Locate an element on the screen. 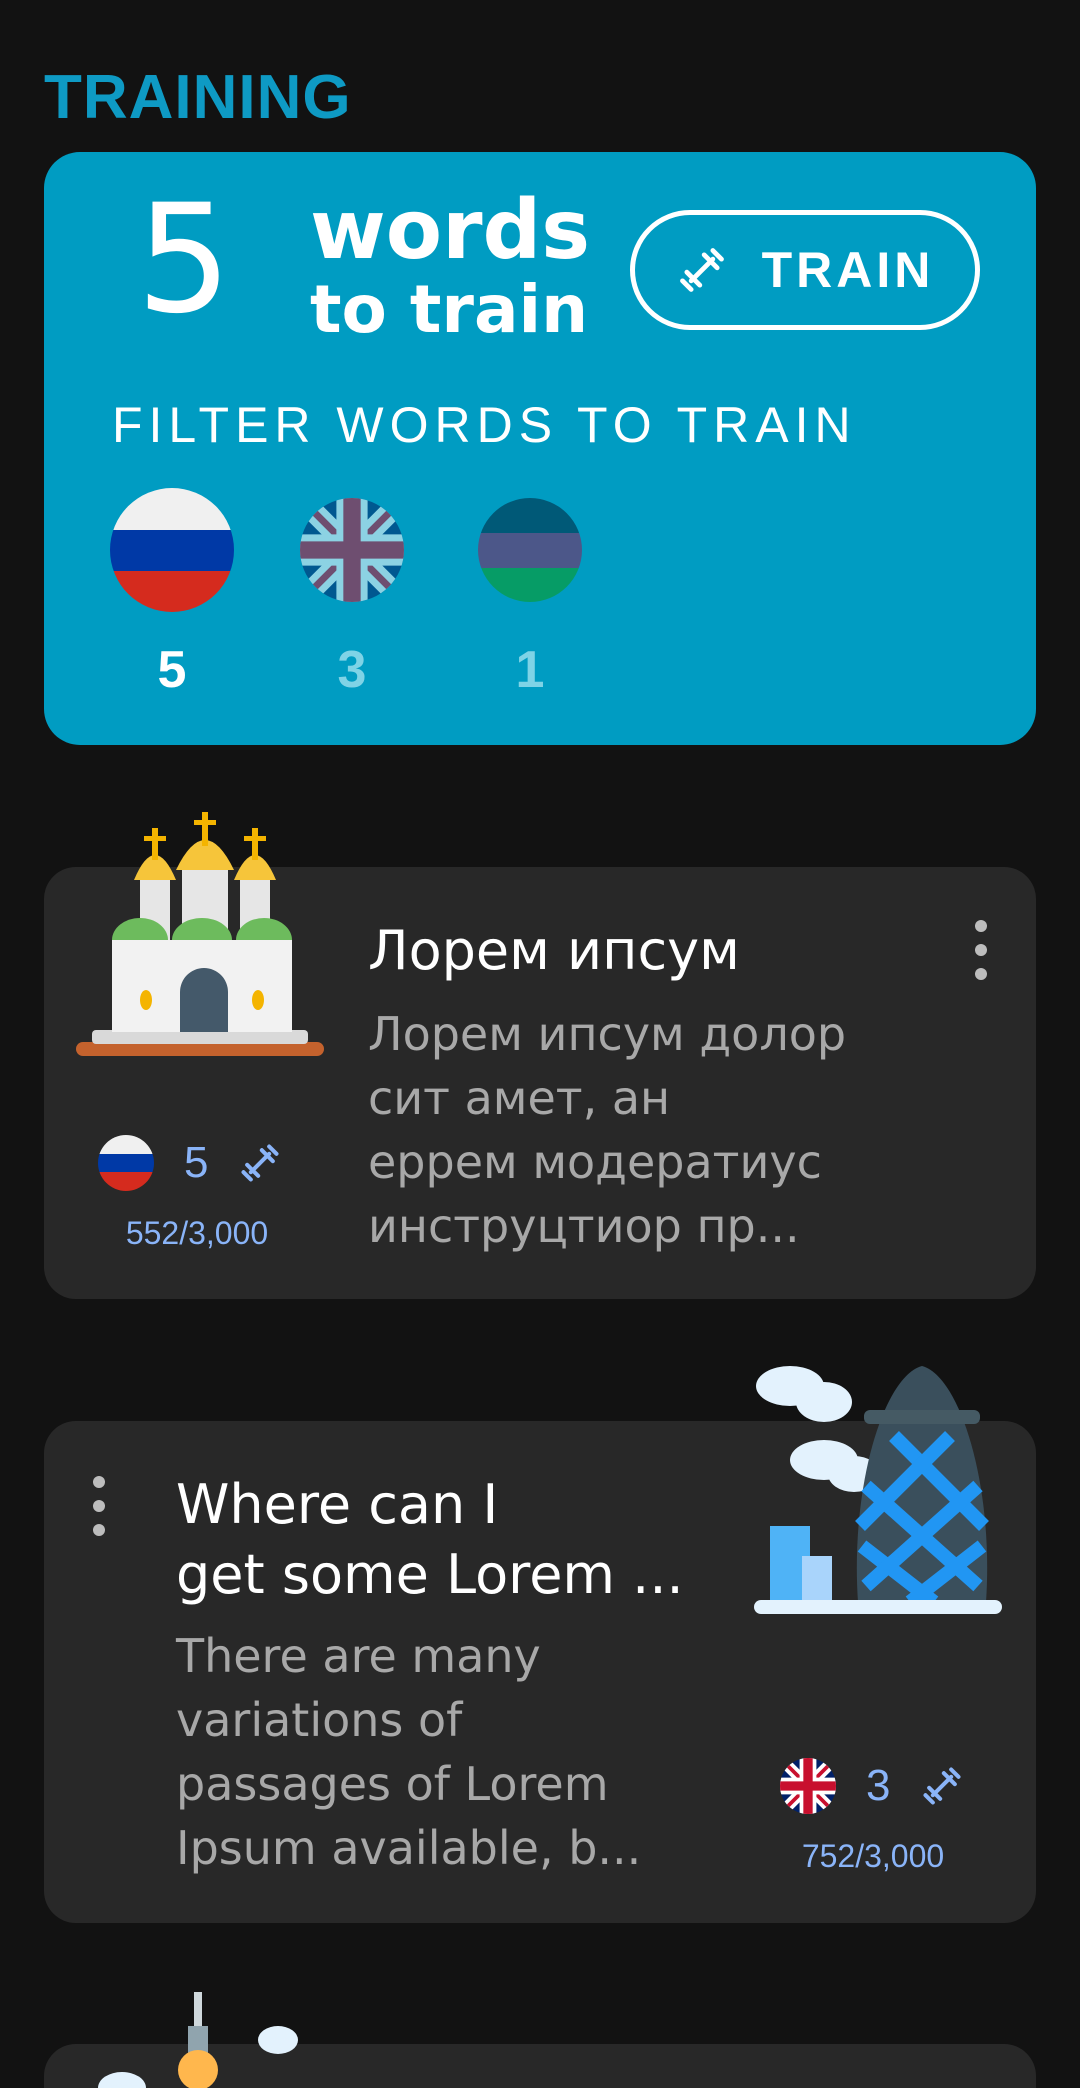 The height and width of the screenshot is (2088, 1080). filter-uk: 3 is located at coordinates (352, 594).